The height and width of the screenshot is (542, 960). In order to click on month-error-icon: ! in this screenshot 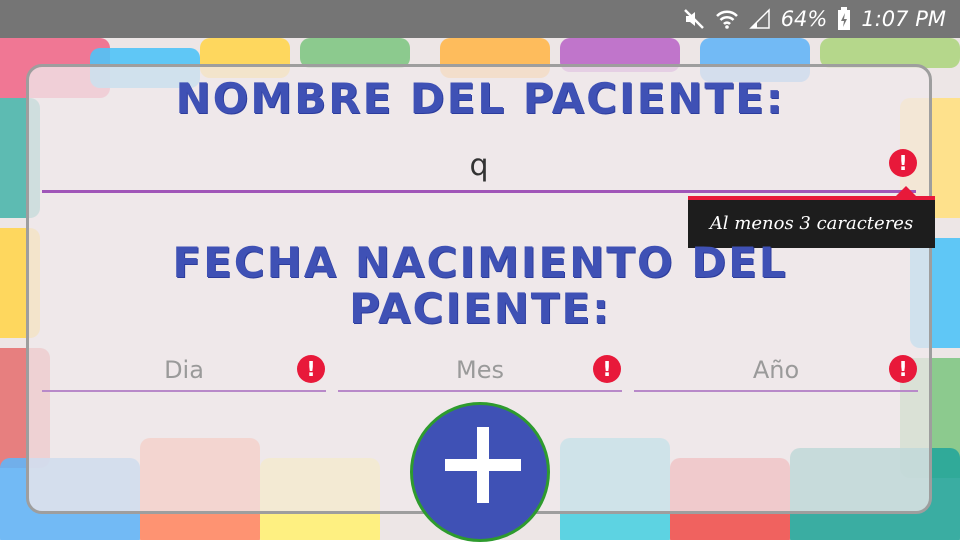, I will do `click(607, 369)`.